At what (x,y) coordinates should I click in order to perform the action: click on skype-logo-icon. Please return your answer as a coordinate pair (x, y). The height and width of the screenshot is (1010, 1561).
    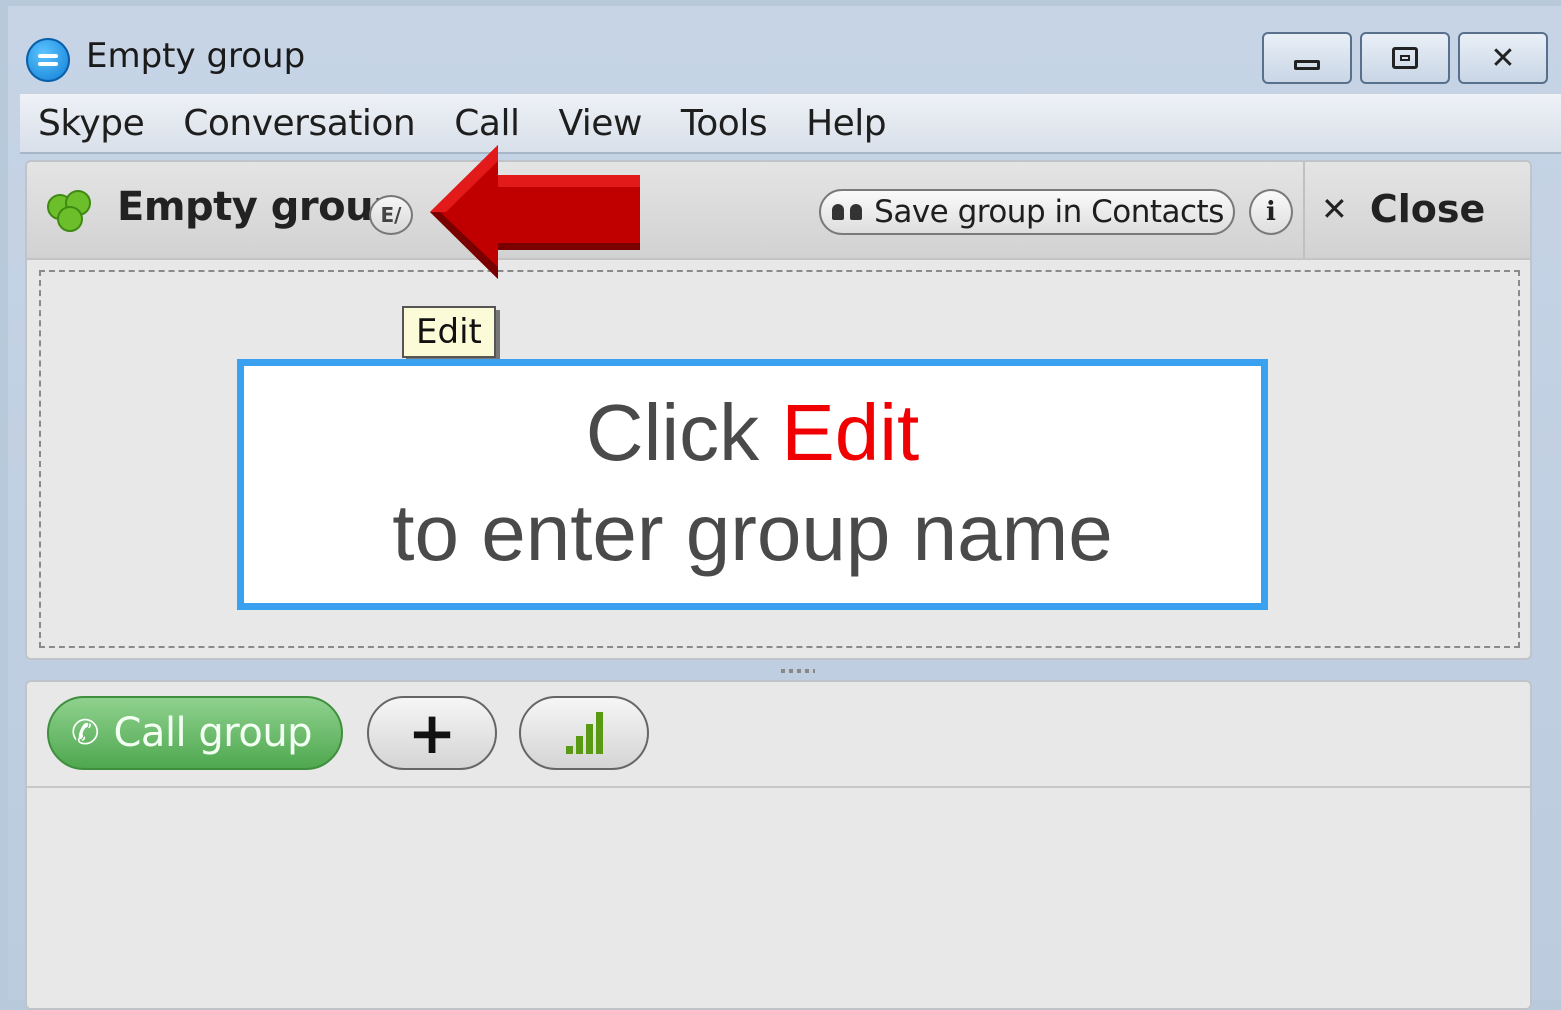
    Looking at the image, I should click on (48, 60).